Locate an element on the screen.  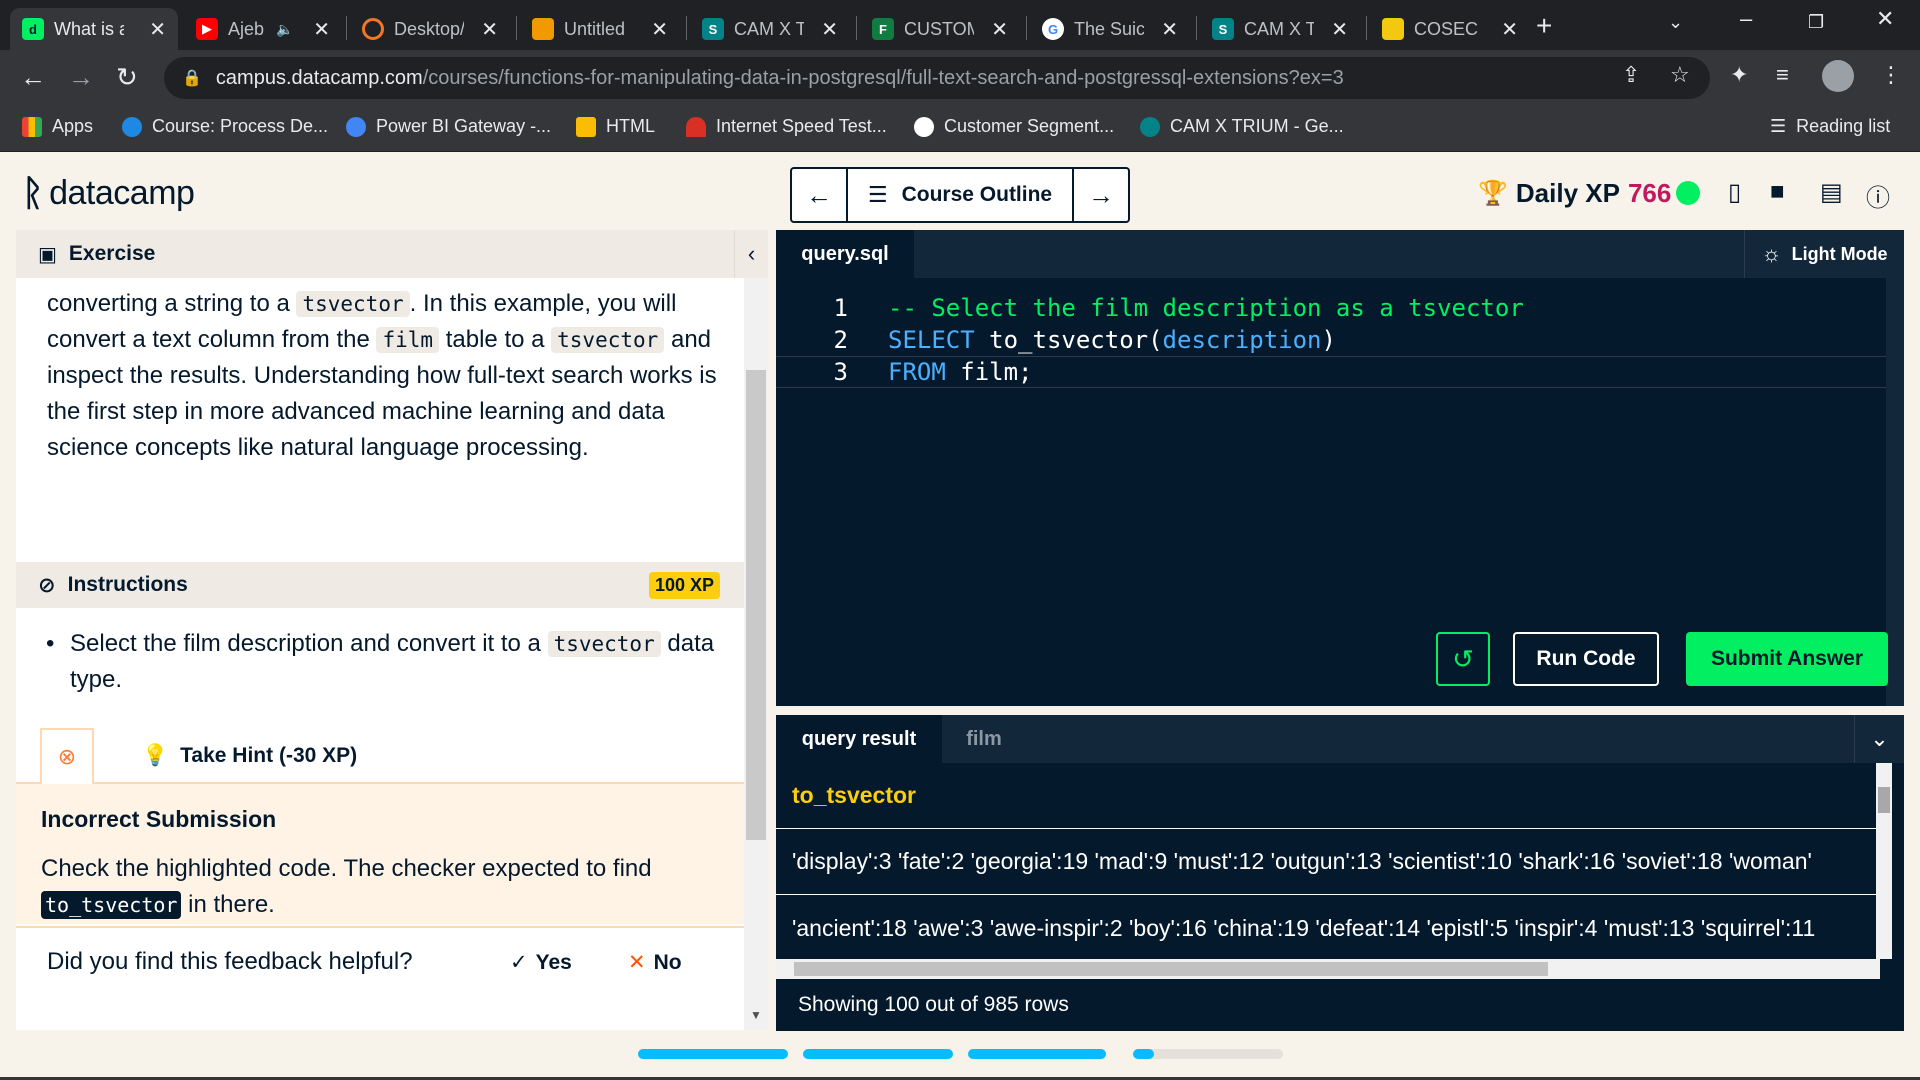
tab-title: Desktop/ is located at coordinates (429, 28).